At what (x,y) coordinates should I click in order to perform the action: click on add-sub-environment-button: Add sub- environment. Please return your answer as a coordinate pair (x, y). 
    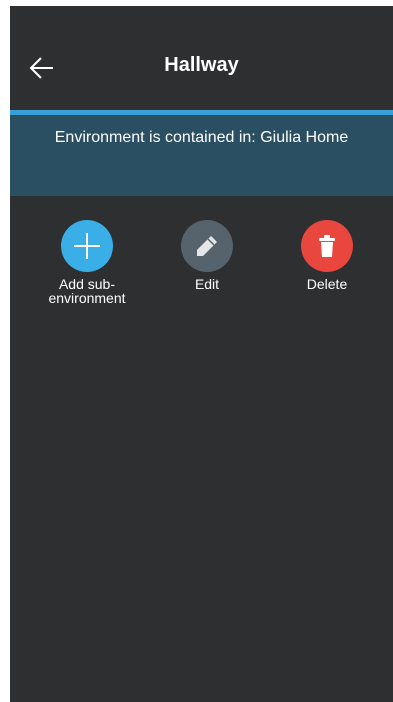
    Looking at the image, I should click on (87, 262).